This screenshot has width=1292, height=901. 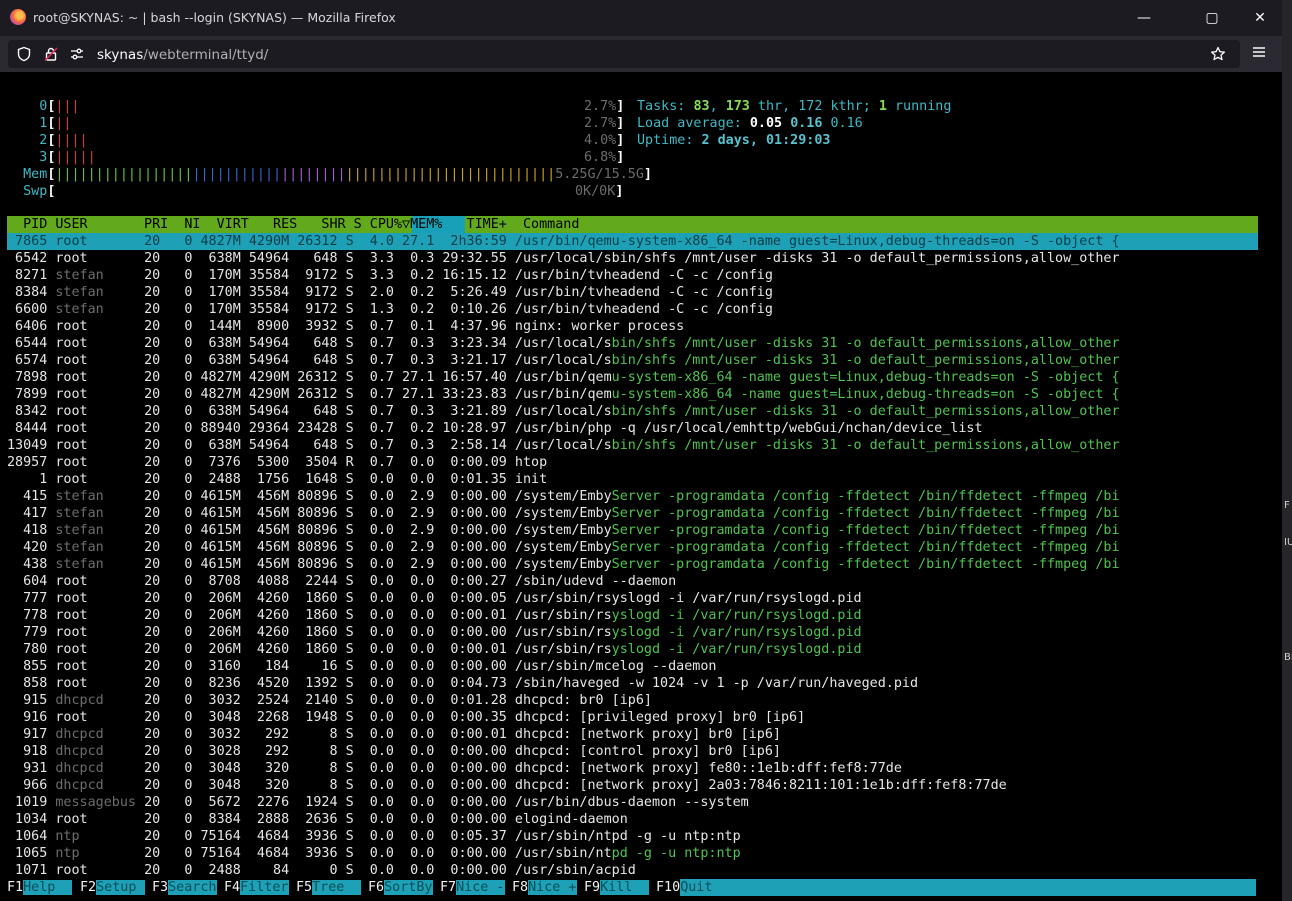 I want to click on tasks-summary: Tasks: 83, 173 thr, 172 kthr; 1 running, so click(x=794, y=106).